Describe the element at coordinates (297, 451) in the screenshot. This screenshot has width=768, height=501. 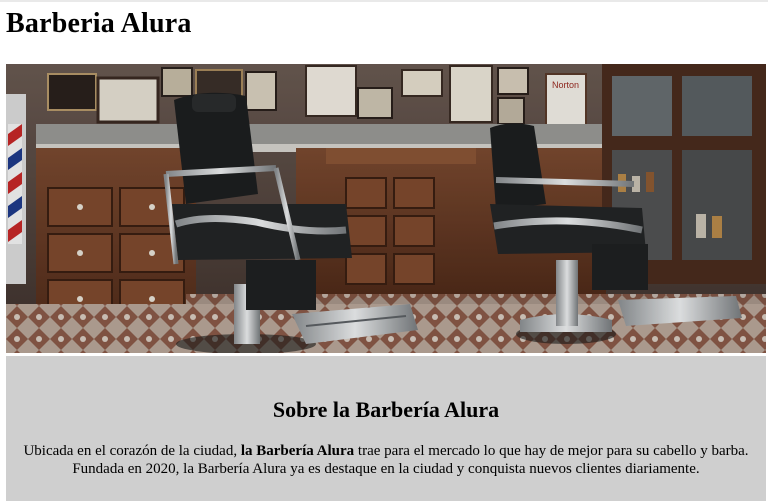
I see `about-text-bold: la Barbería Alura` at that location.